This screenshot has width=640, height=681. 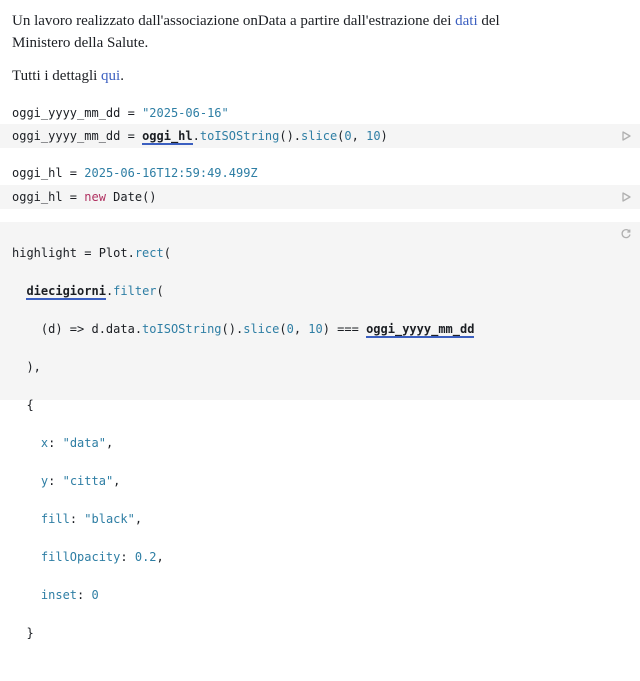 What do you see at coordinates (95, 197) in the screenshot?
I see `cell2-code-keyword: new` at bounding box center [95, 197].